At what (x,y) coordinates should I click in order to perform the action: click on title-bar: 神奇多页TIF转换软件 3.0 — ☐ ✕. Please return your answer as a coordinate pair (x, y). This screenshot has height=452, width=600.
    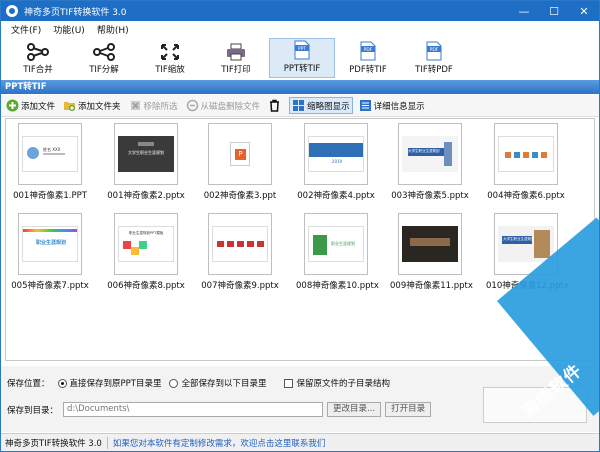
    Looking at the image, I should click on (300, 11).